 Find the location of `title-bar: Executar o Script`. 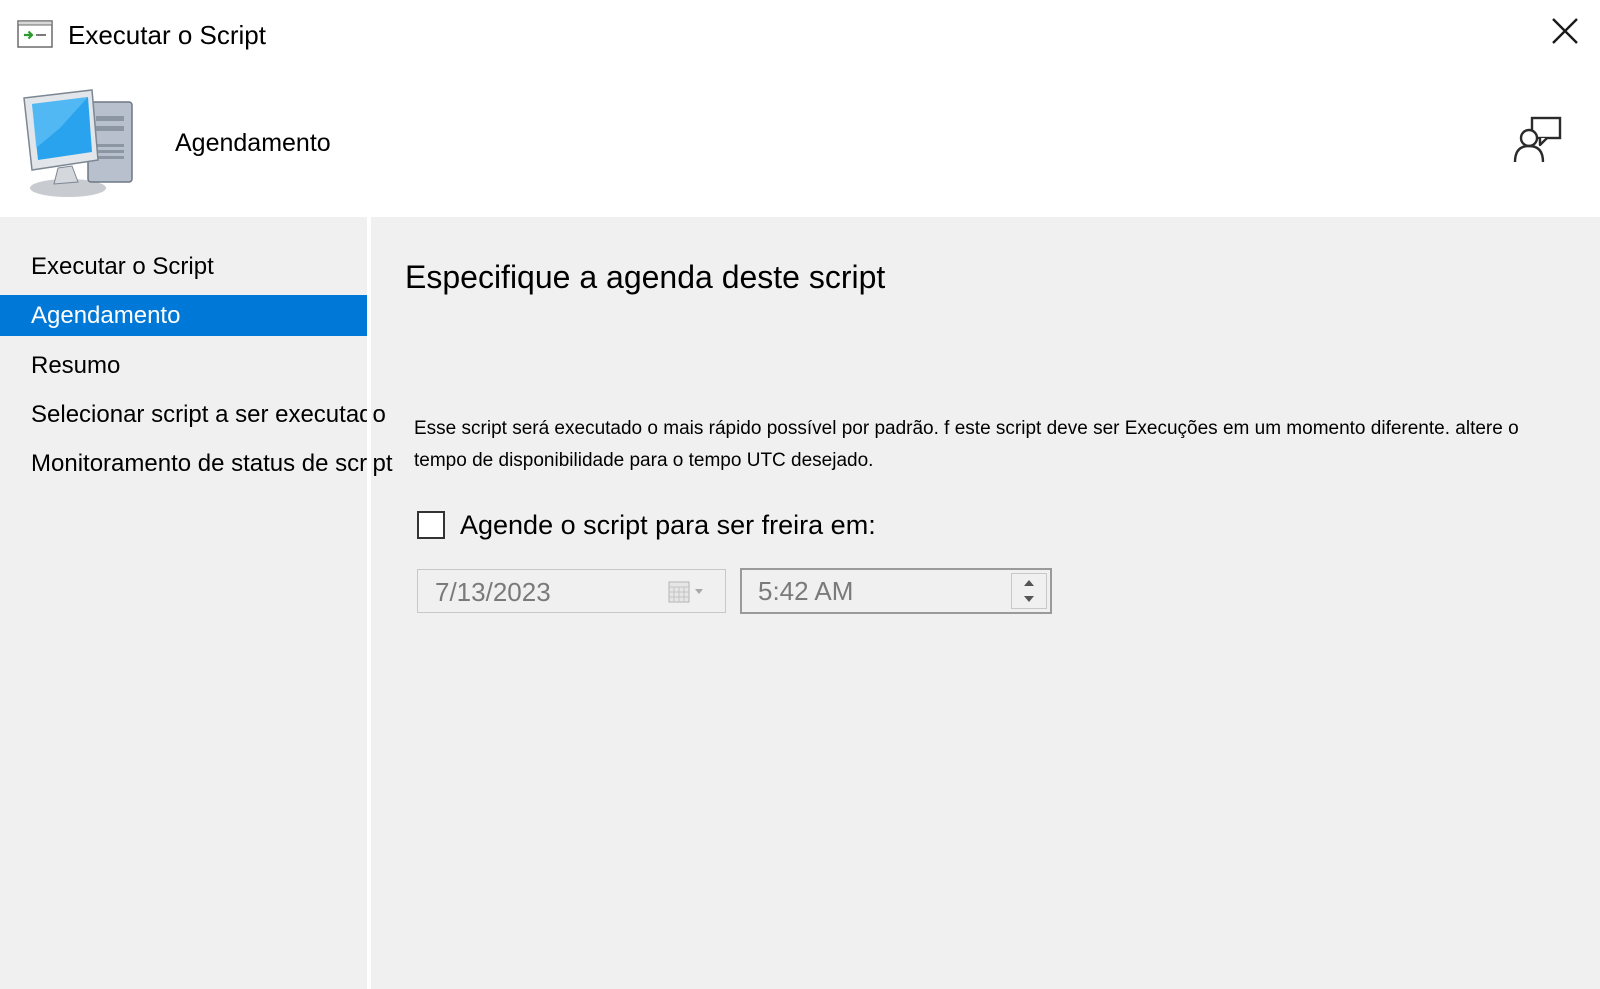

title-bar: Executar o Script is located at coordinates (800, 36).